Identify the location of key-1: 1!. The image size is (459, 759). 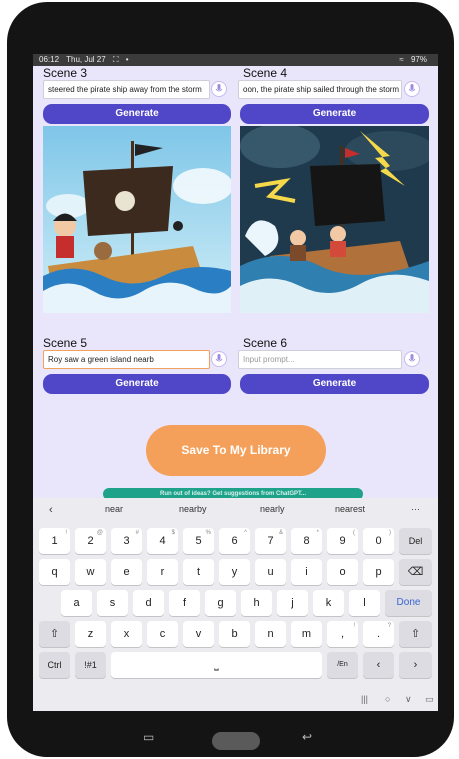
(54, 541).